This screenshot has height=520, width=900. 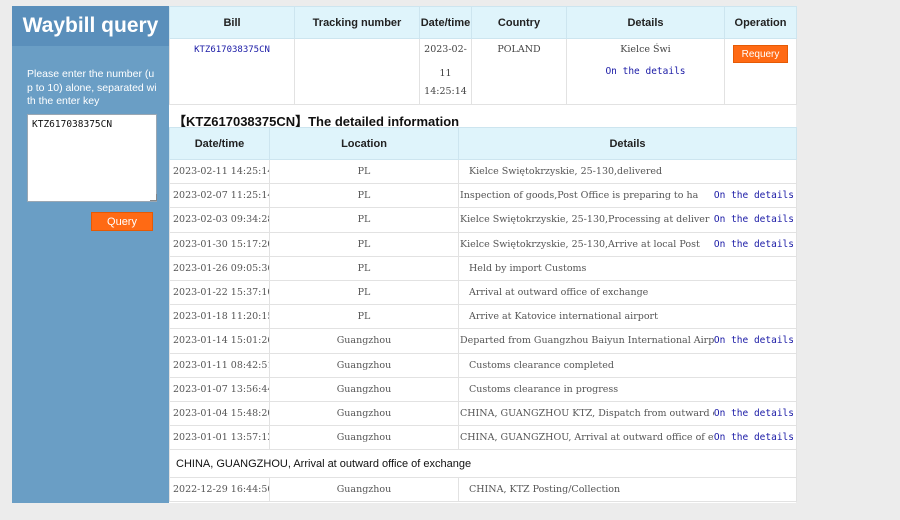 What do you see at coordinates (445, 91) in the screenshot?
I see `time-text: 14:25:14` at bounding box center [445, 91].